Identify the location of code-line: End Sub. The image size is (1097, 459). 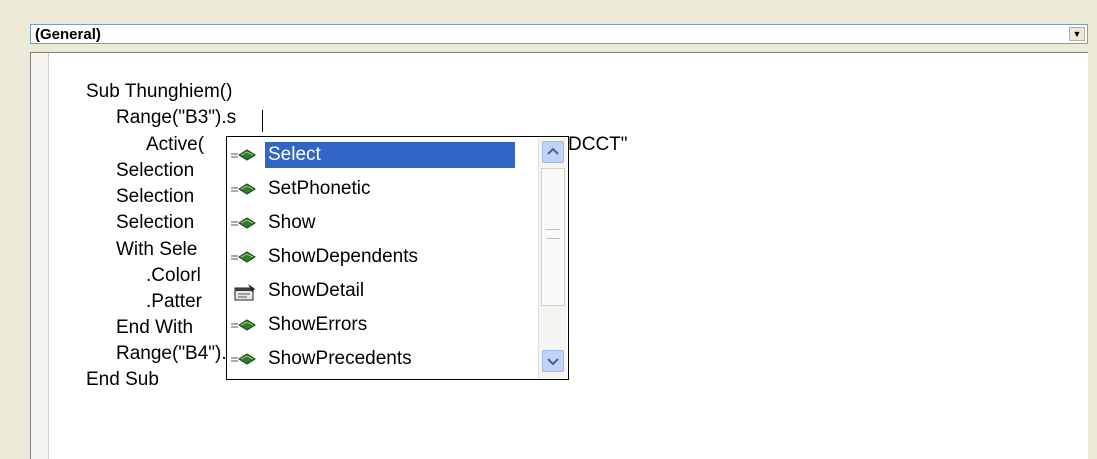
(122, 379).